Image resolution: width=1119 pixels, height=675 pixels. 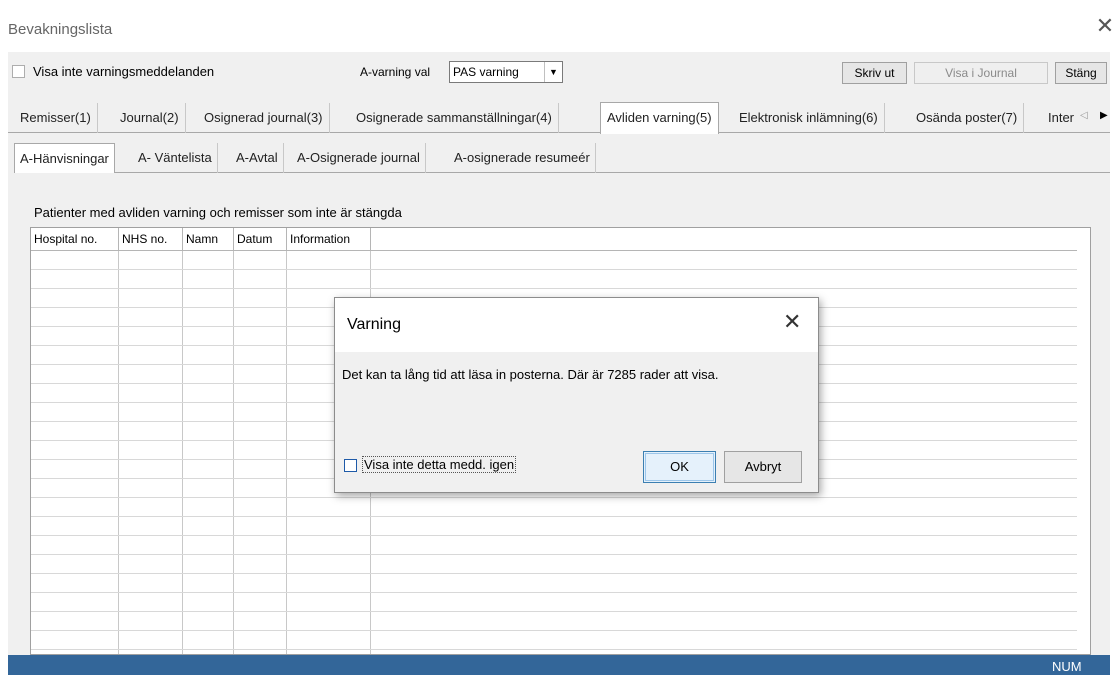 I want to click on tab-avliden-varning: Avliden varning(5), so click(x=659, y=118).